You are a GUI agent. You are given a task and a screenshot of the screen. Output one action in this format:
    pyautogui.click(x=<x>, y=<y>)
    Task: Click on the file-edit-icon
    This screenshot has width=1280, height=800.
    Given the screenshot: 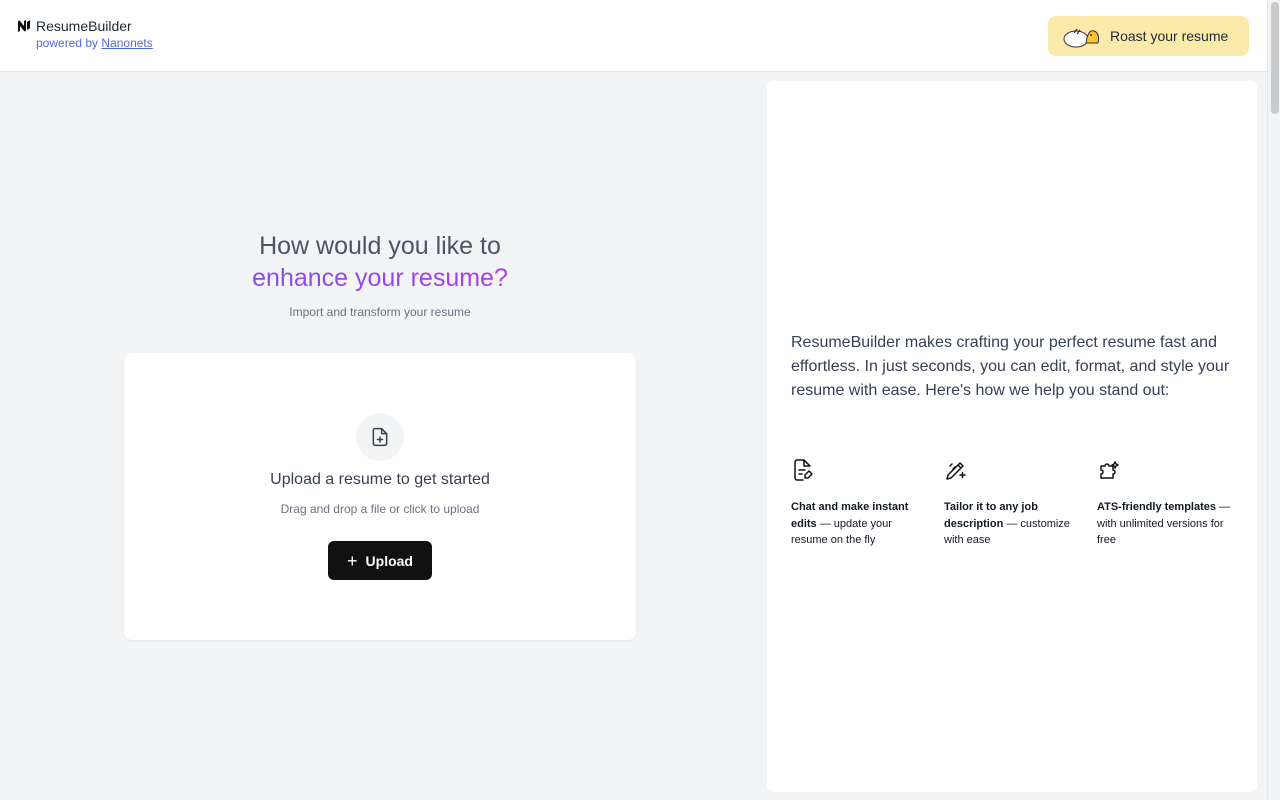 What is the action you would take?
    pyautogui.click(x=803, y=470)
    